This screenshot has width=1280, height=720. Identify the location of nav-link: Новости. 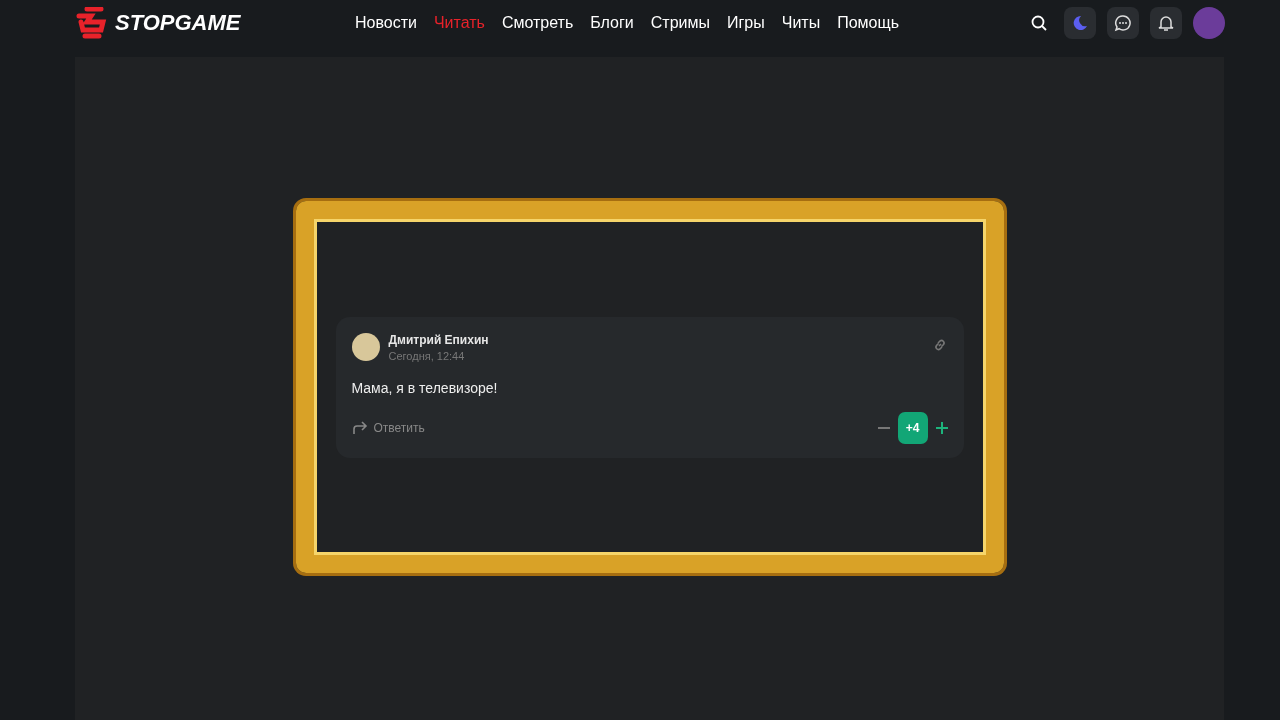
(386, 23).